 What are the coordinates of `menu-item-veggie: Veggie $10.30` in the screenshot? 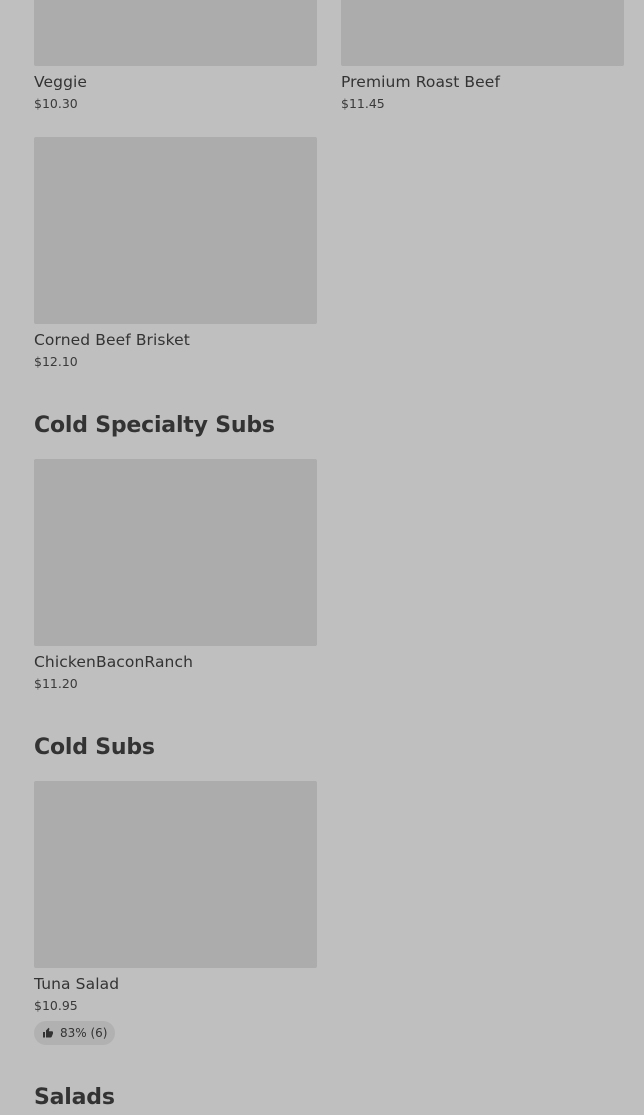 It's located at (175, 56).